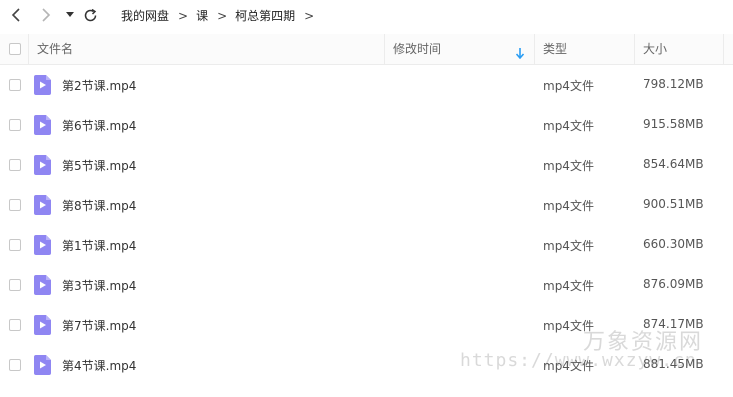 The image size is (733, 397). Describe the element at coordinates (55, 49) in the screenshot. I see `header-name: 文件名` at that location.